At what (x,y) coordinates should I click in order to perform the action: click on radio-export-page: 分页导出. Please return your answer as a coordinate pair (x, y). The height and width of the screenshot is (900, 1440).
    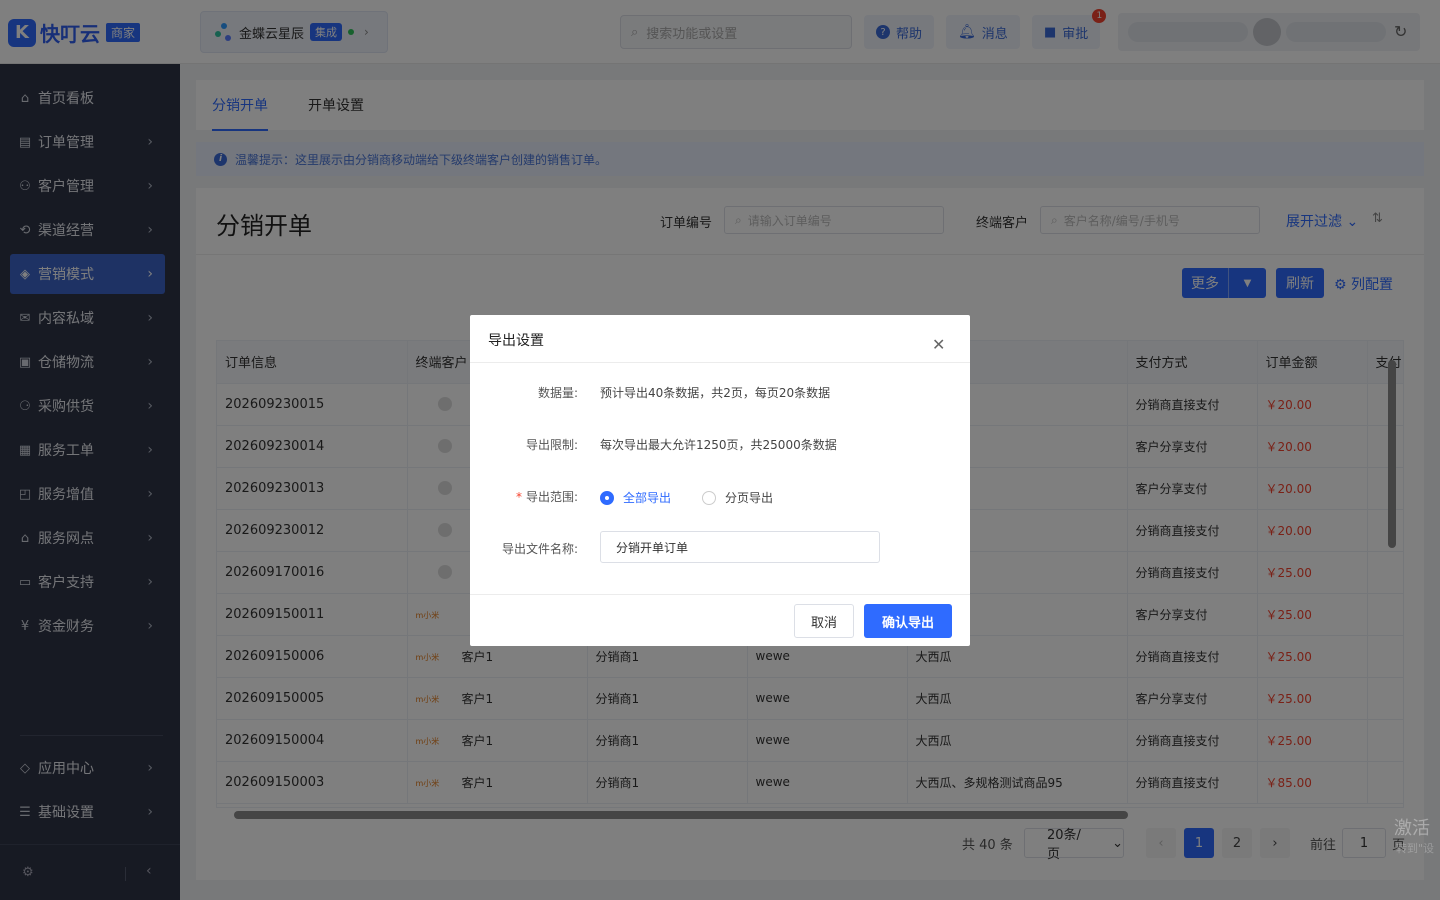
    Looking at the image, I should click on (737, 497).